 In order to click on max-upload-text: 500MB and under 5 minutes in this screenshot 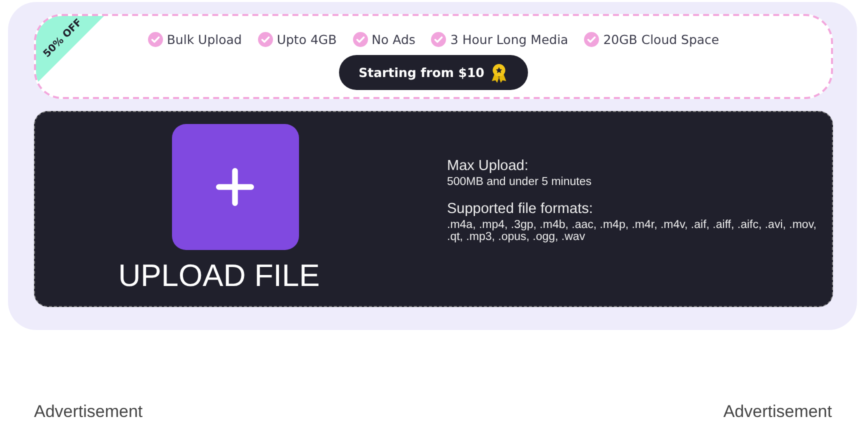, I will do `click(519, 182)`.